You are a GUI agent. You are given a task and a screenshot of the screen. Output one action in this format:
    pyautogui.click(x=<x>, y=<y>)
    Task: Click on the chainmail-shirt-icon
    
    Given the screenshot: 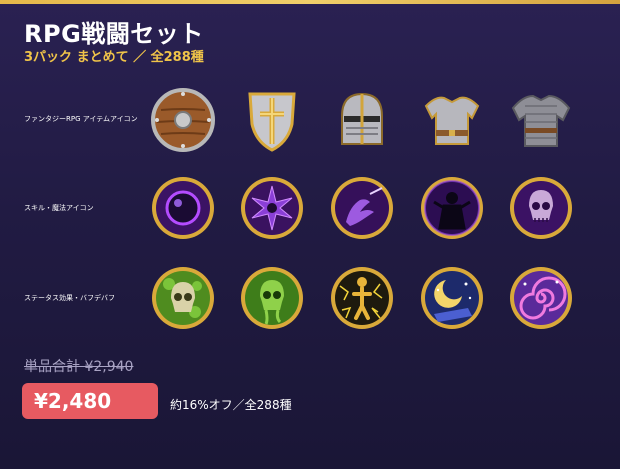 What is the action you would take?
    pyautogui.click(x=541, y=120)
    